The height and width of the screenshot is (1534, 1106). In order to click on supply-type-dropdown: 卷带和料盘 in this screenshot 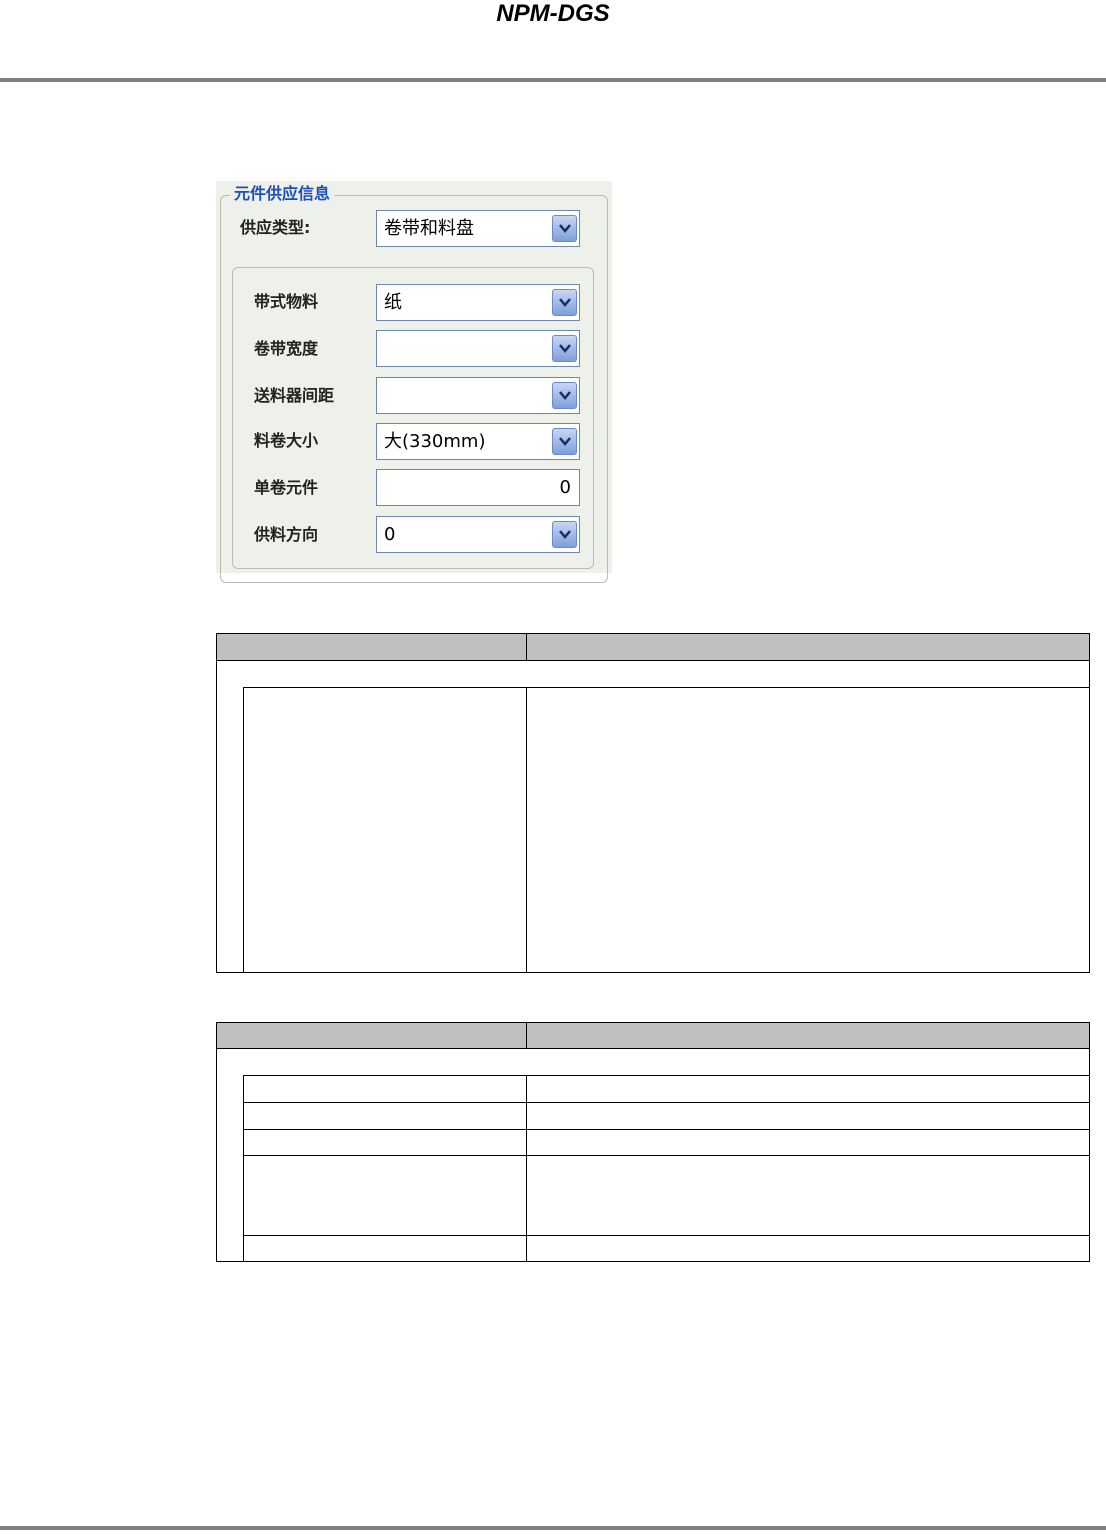, I will do `click(478, 228)`.